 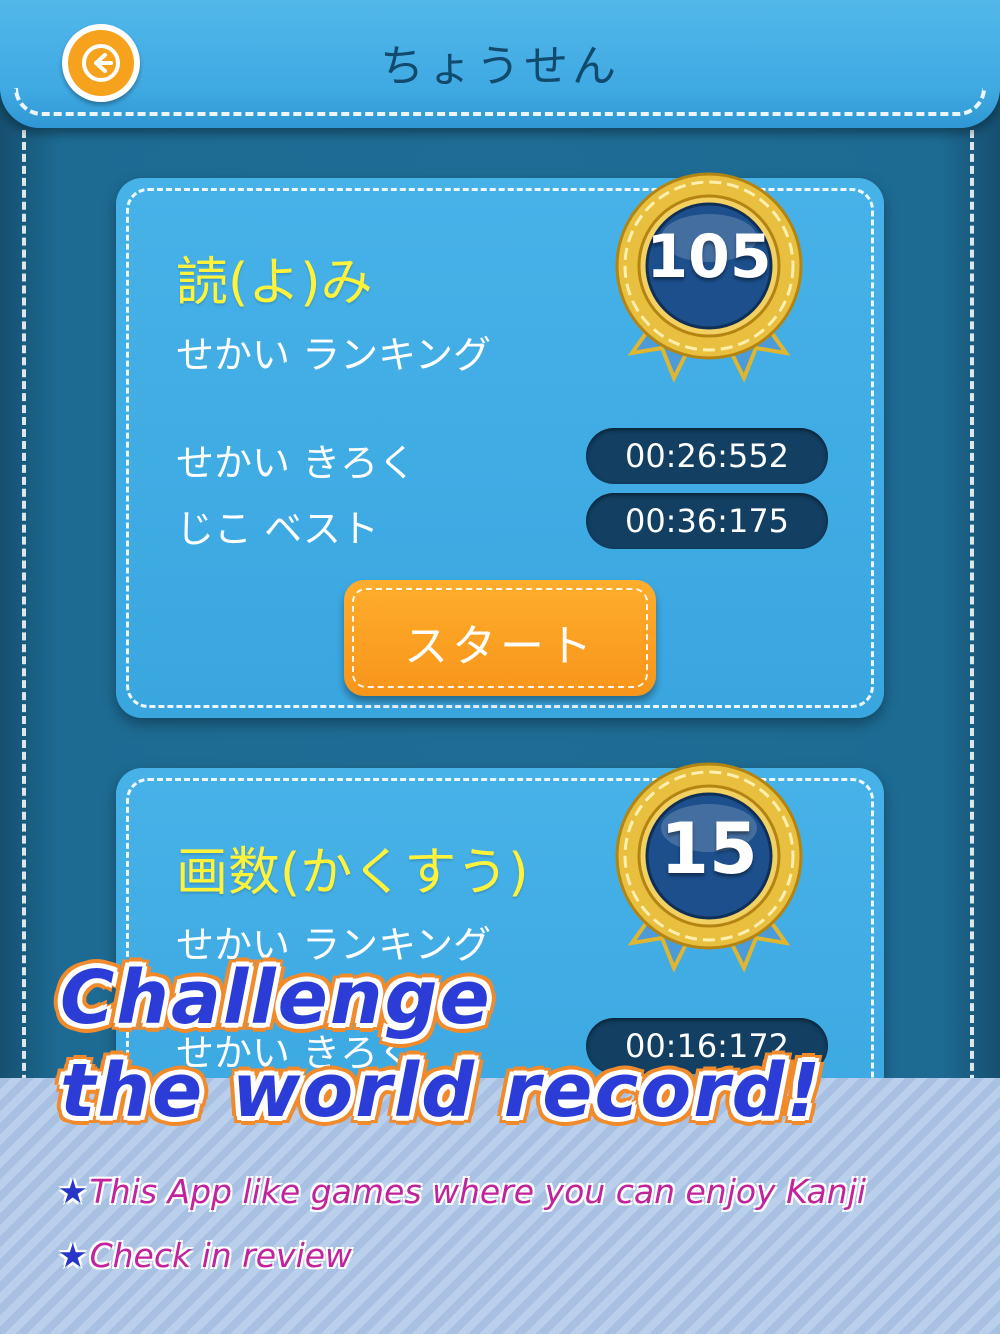 I want to click on back-arrow-icon, so click(x=101, y=63).